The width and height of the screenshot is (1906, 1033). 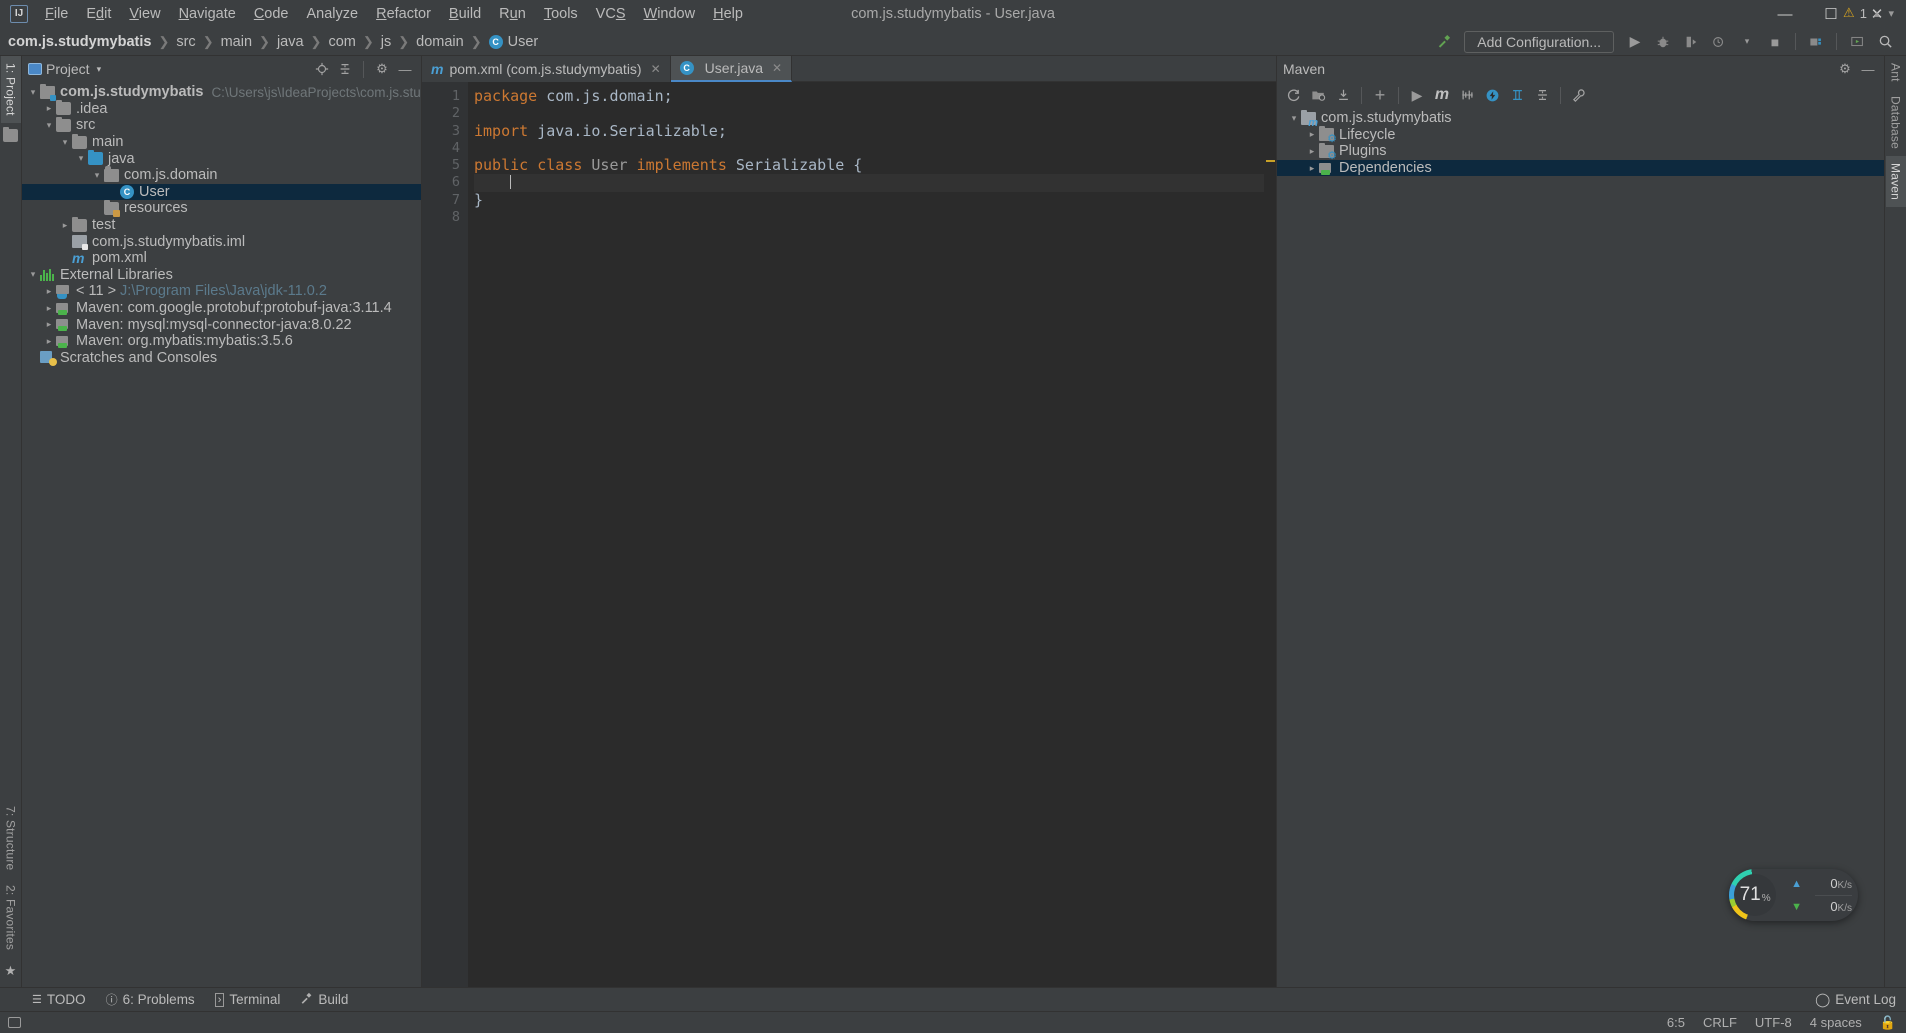 I want to click on menu-tools: Tools, so click(x=561, y=14).